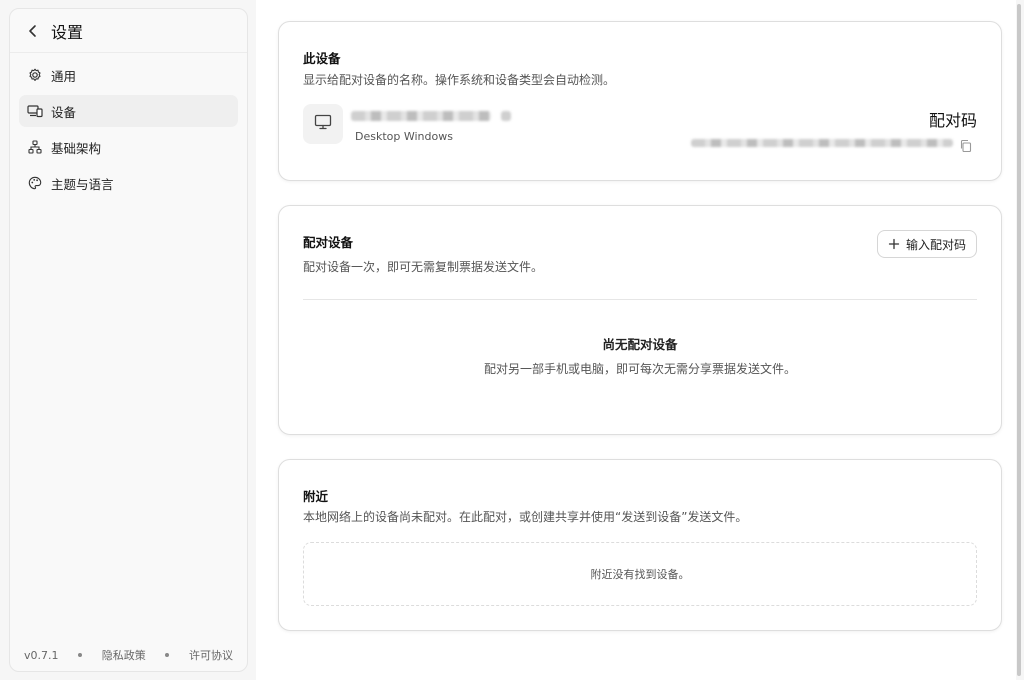 Image resolution: width=1024 pixels, height=680 pixels. I want to click on scrollbar, so click(1019, 340).